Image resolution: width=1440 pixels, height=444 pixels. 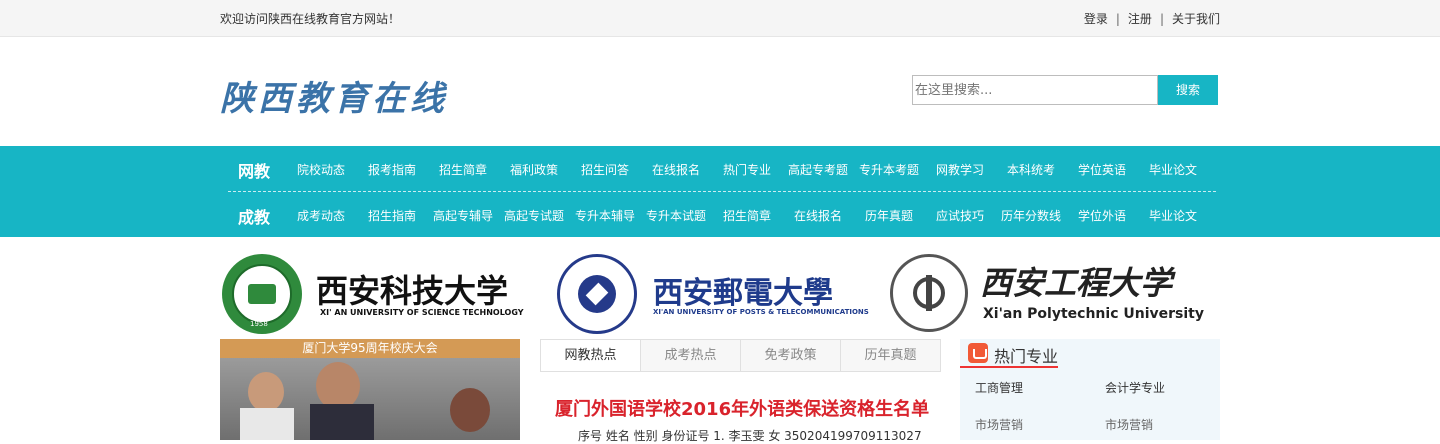 What do you see at coordinates (591, 355) in the screenshot?
I see `tab-online-news: 网教热点` at bounding box center [591, 355].